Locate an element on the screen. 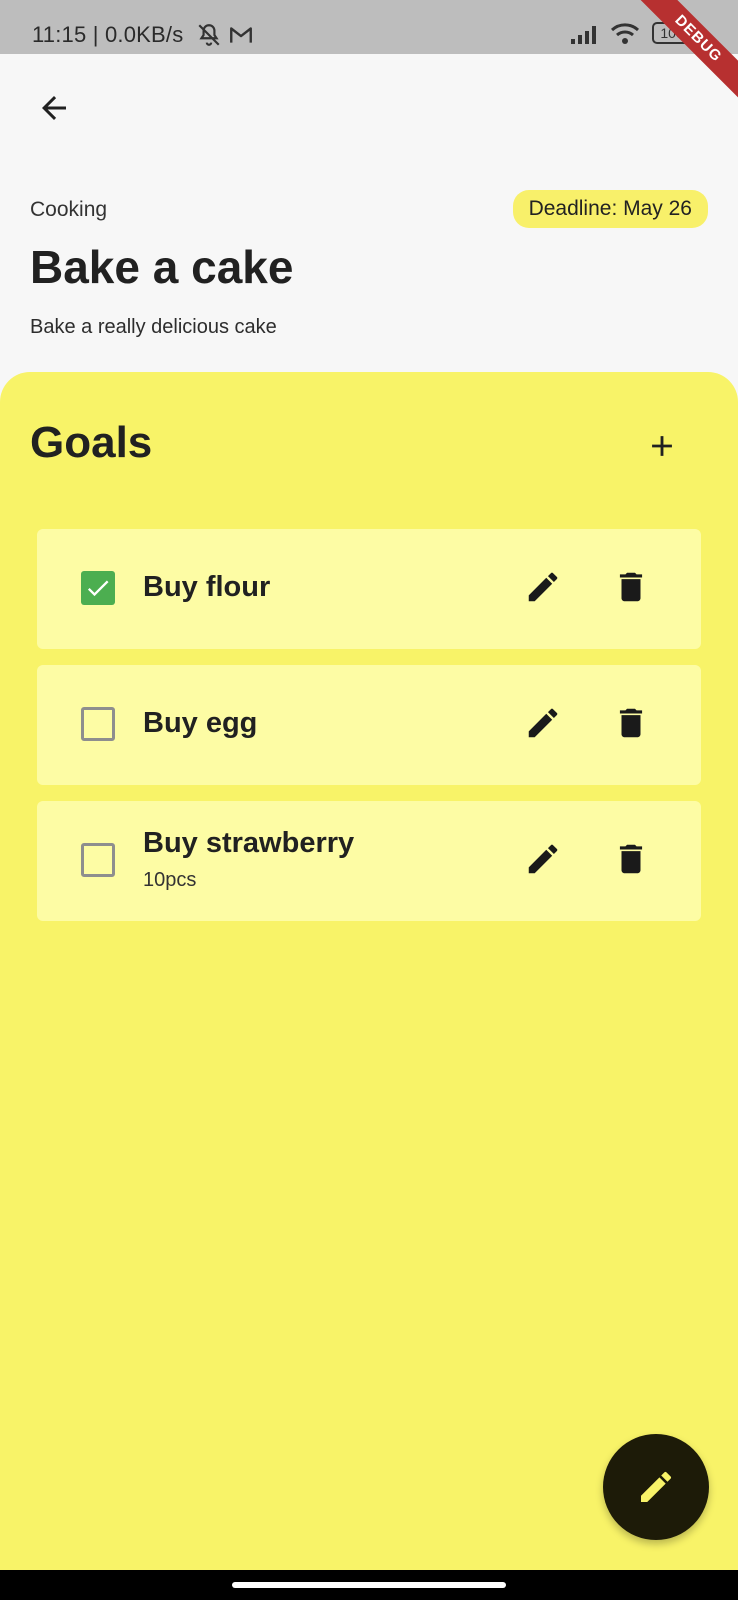 This screenshot has height=1600, width=738. goals-heading: Goals is located at coordinates (91, 442).